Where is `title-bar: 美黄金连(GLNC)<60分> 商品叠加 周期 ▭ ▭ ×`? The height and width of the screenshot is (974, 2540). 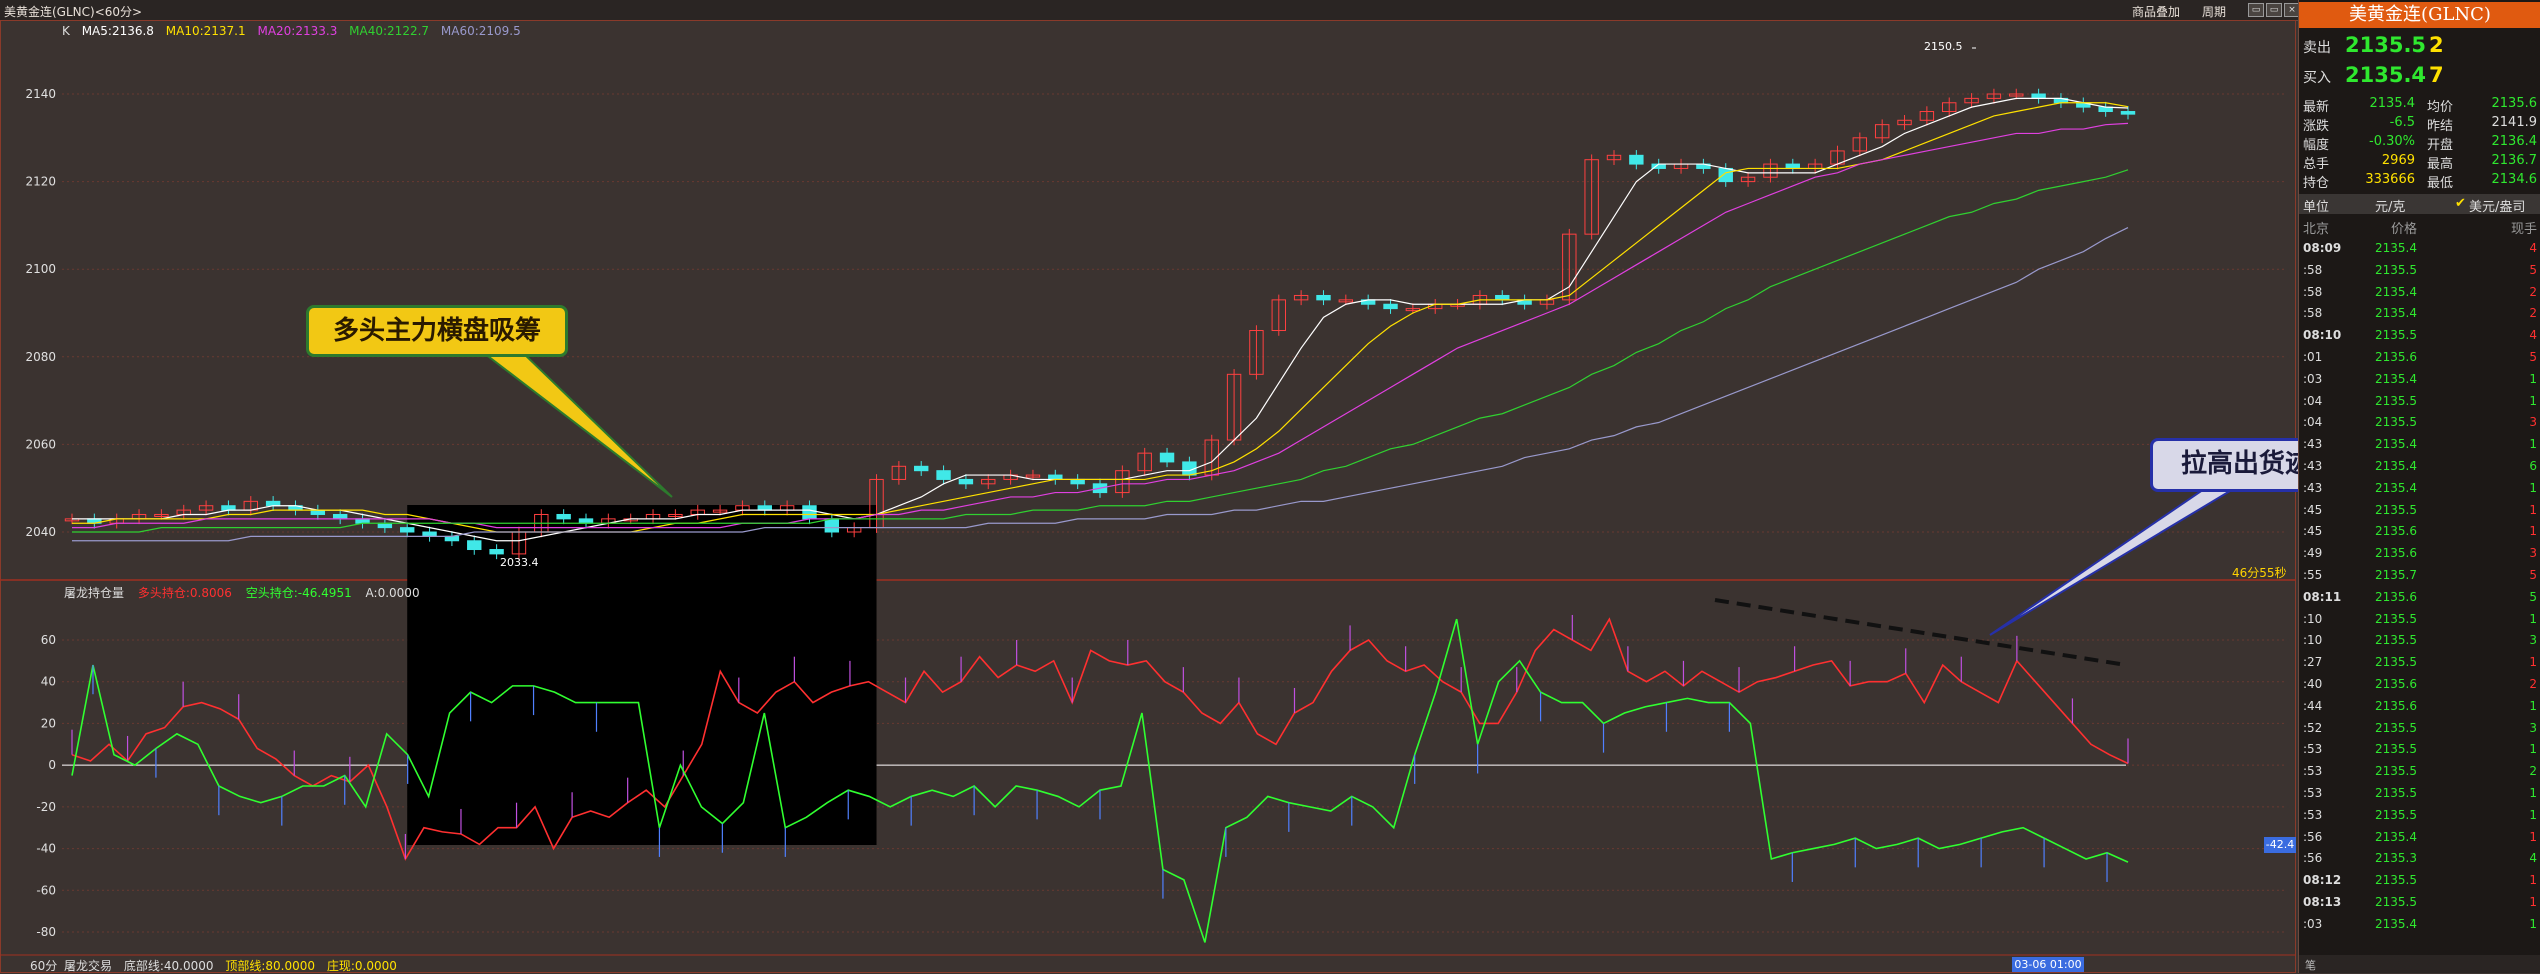 title-bar: 美黄金连(GLNC)<60分> 商品叠加 周期 ▭ ▭ × is located at coordinates (1270, 10).